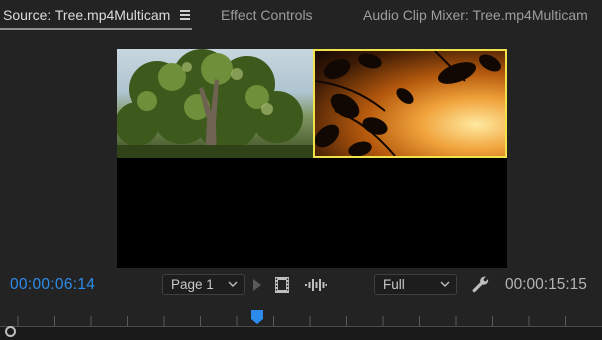 The image size is (602, 340). What do you see at coordinates (185, 15) in the screenshot?
I see `hamburger-menu-icon` at bounding box center [185, 15].